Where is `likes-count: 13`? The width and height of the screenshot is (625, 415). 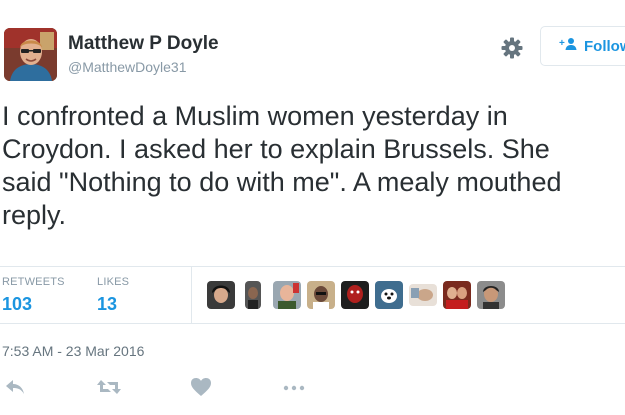 likes-count: 13 is located at coordinates (107, 304).